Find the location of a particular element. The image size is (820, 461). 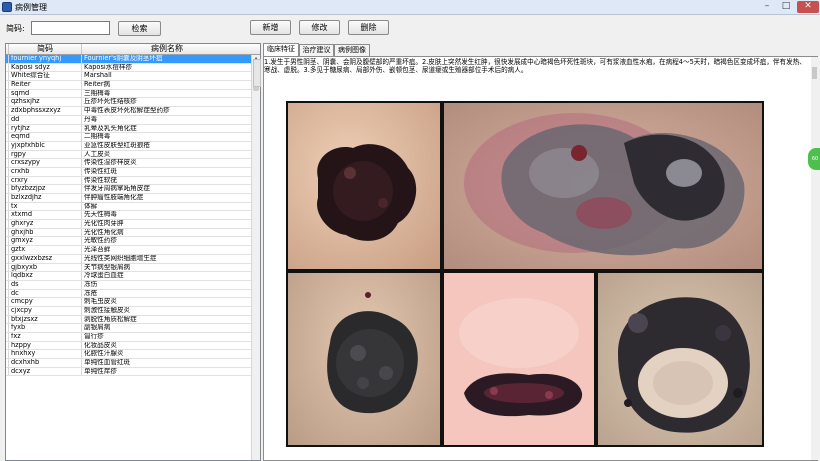

table-row: White综合征 Marshall is located at coordinates (133, 77).